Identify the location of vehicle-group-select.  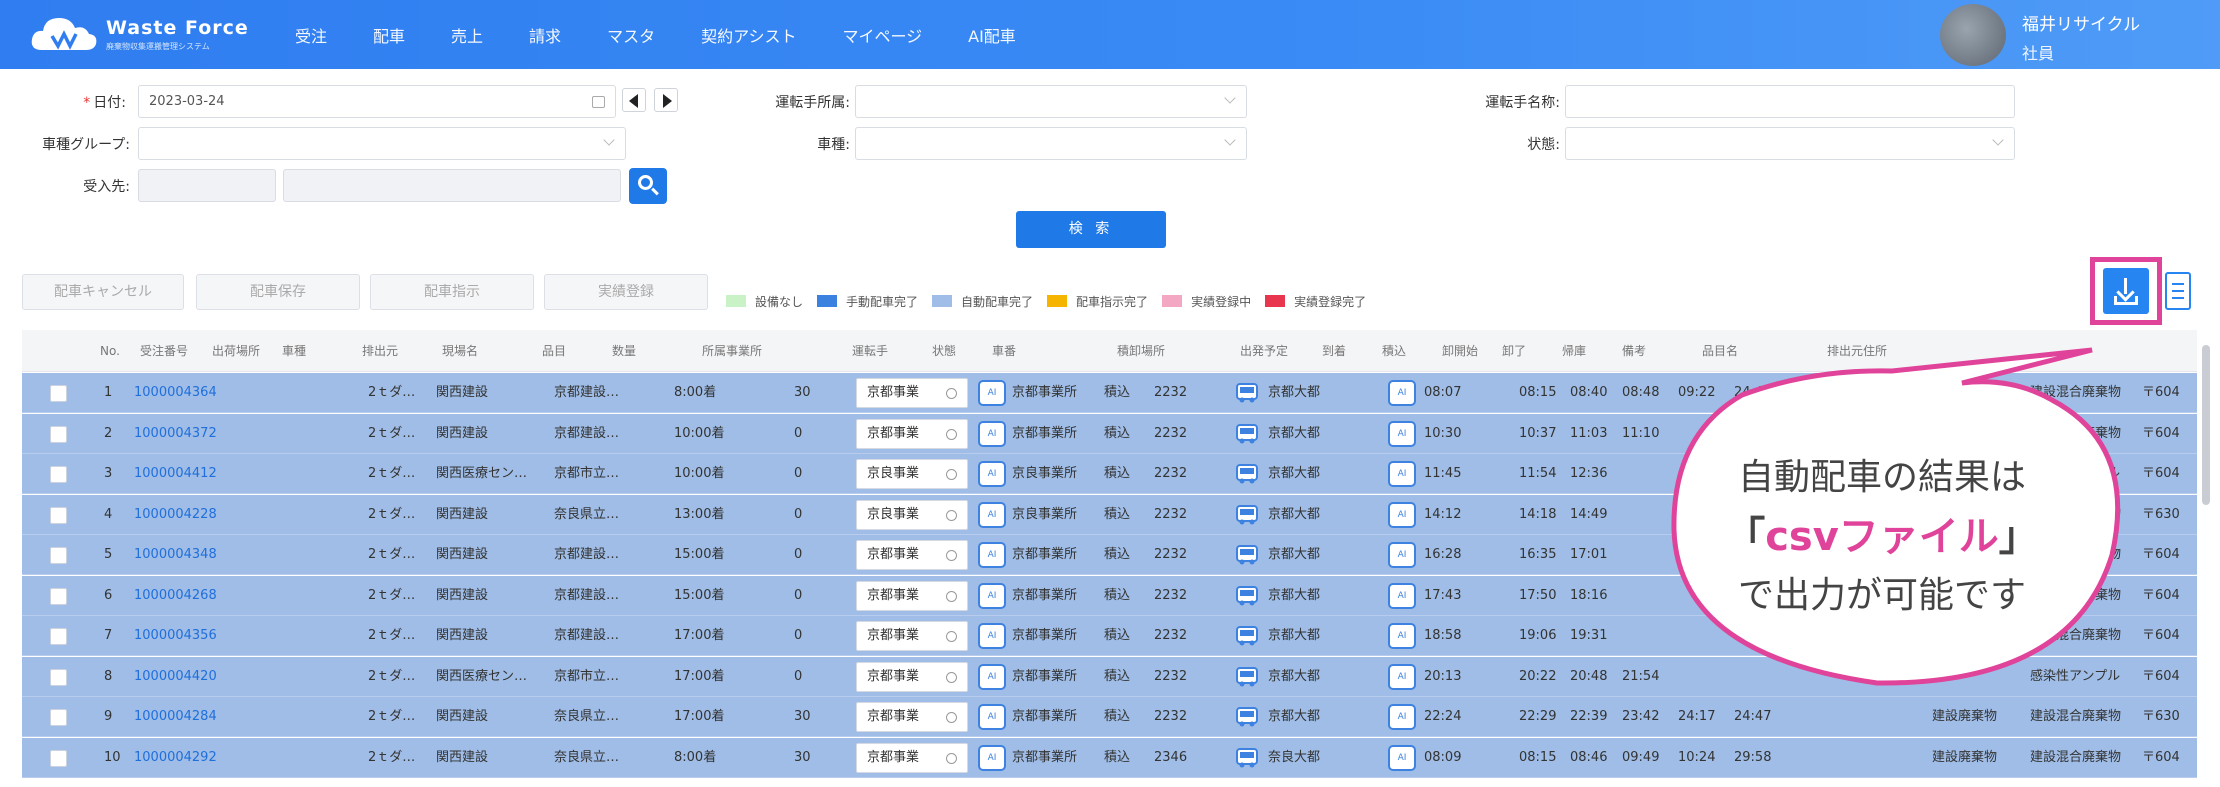
(382, 143).